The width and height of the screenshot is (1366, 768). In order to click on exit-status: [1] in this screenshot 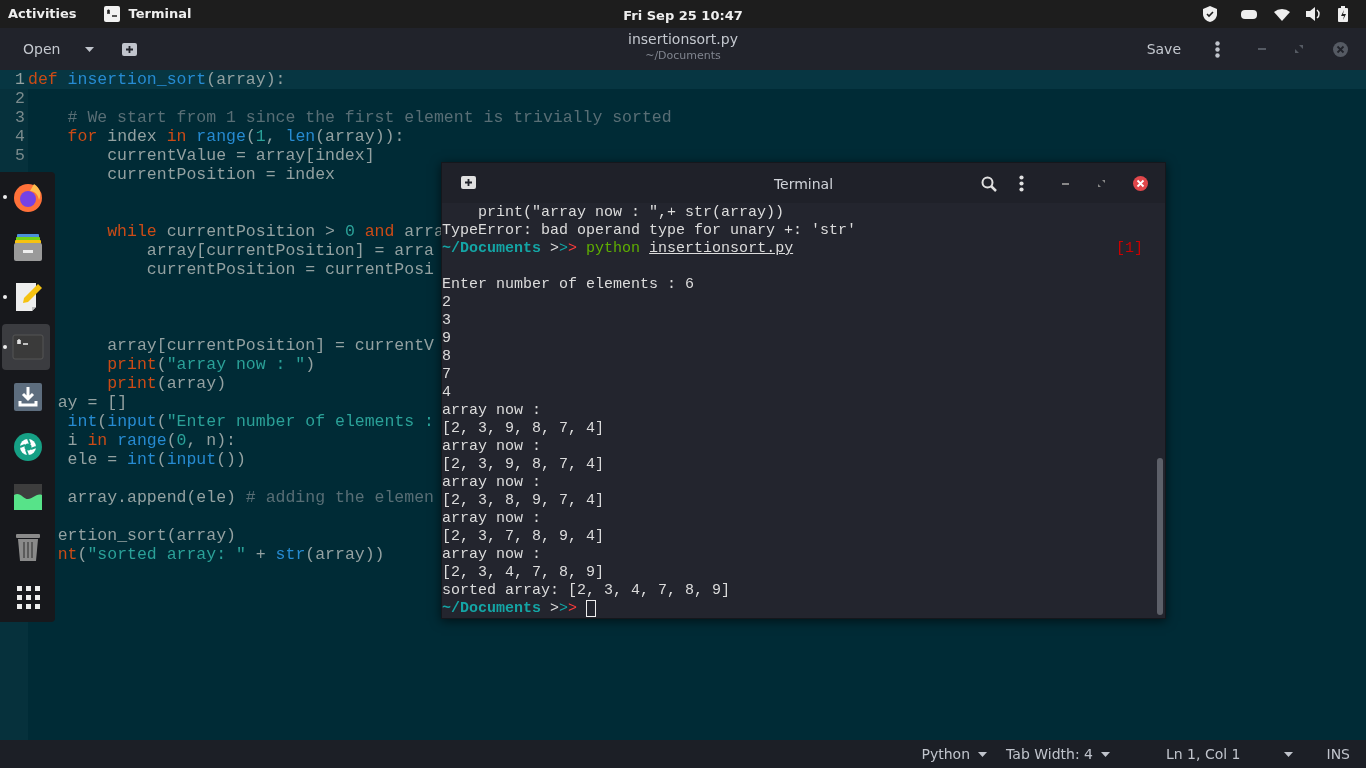, I will do `click(1129, 249)`.